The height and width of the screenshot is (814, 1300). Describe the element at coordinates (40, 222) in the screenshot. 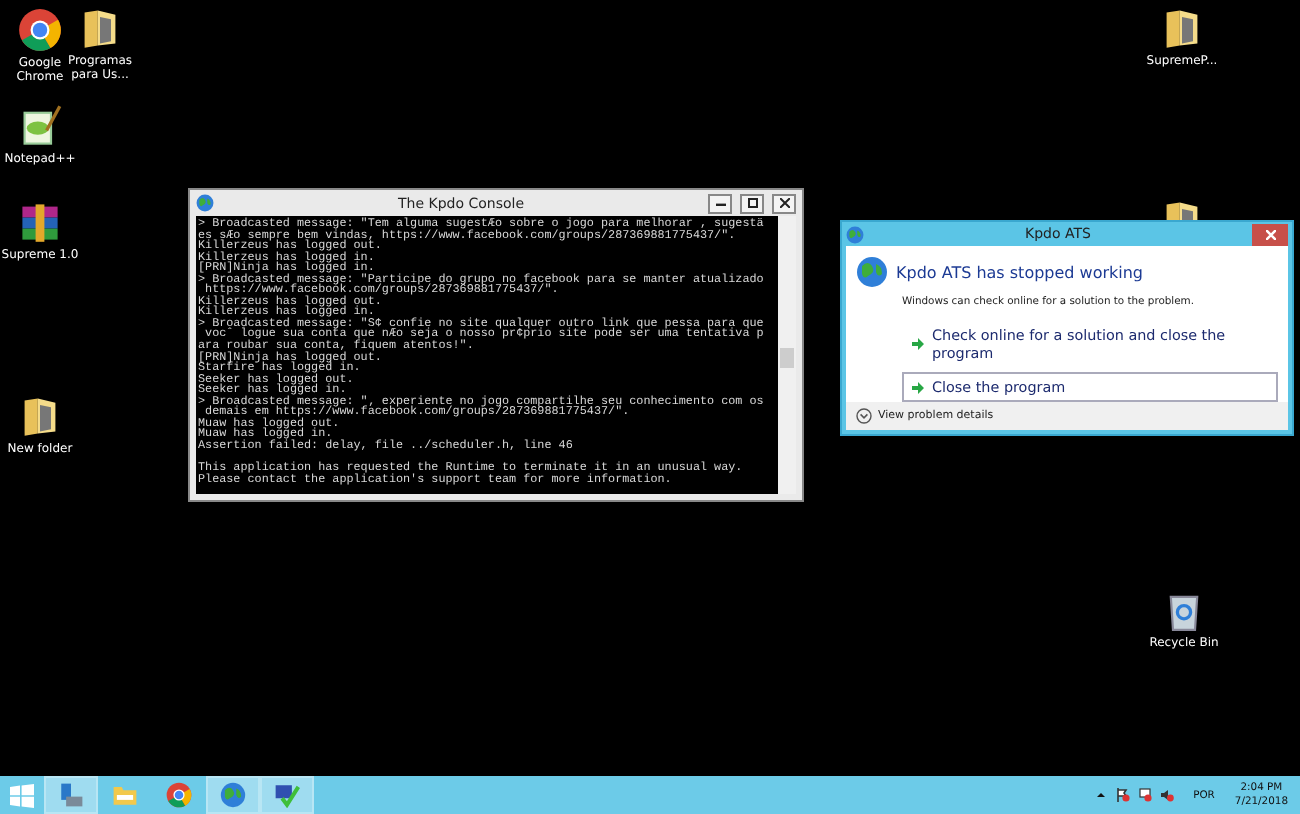

I see `archive-icon` at that location.